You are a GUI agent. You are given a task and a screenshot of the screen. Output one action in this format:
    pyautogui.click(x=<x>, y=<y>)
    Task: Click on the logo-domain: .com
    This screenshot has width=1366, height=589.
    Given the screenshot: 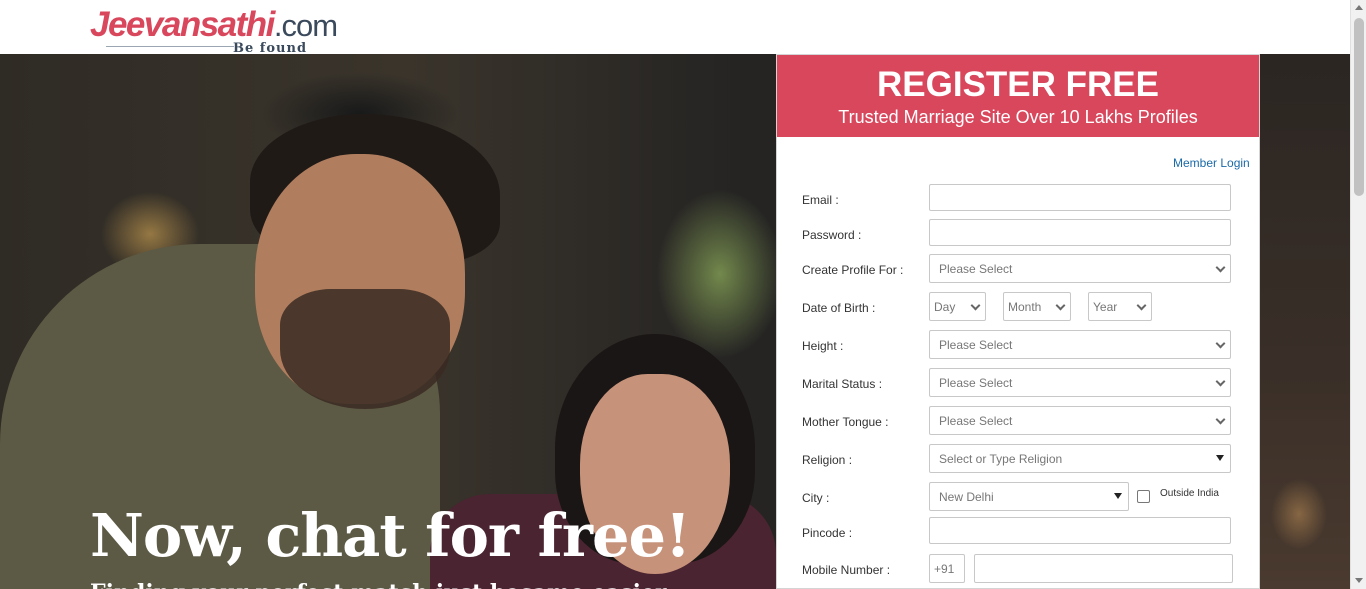 What is the action you would take?
    pyautogui.click(x=305, y=25)
    